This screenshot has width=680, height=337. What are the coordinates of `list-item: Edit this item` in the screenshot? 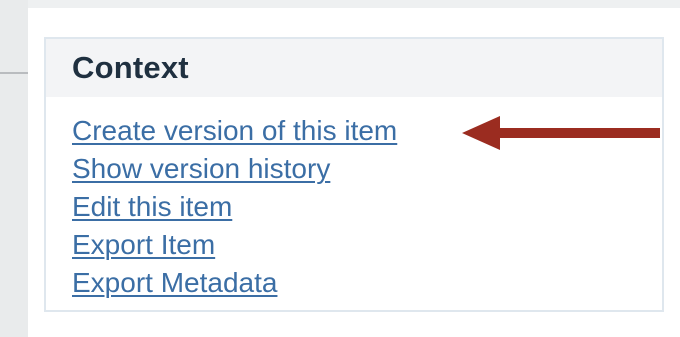 It's located at (367, 207).